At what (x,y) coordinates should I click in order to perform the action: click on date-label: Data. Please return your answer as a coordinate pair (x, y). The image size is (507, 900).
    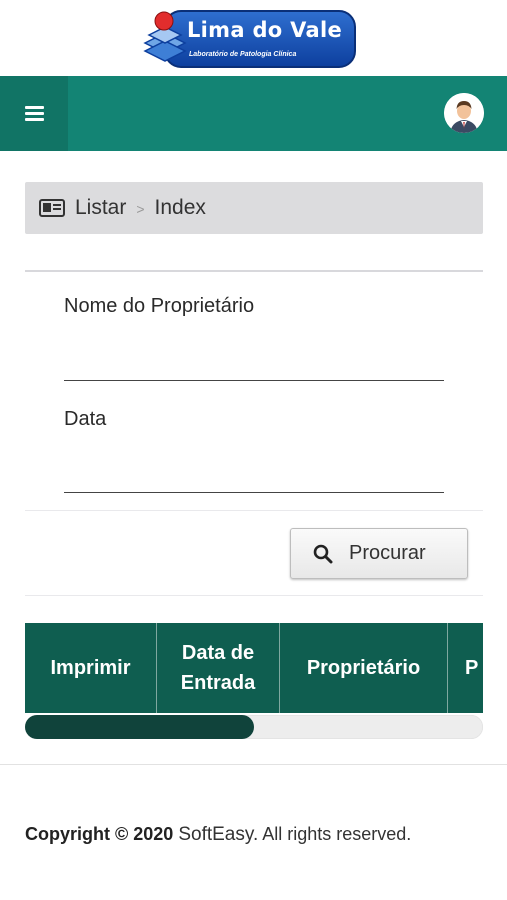
    Looking at the image, I should click on (85, 419).